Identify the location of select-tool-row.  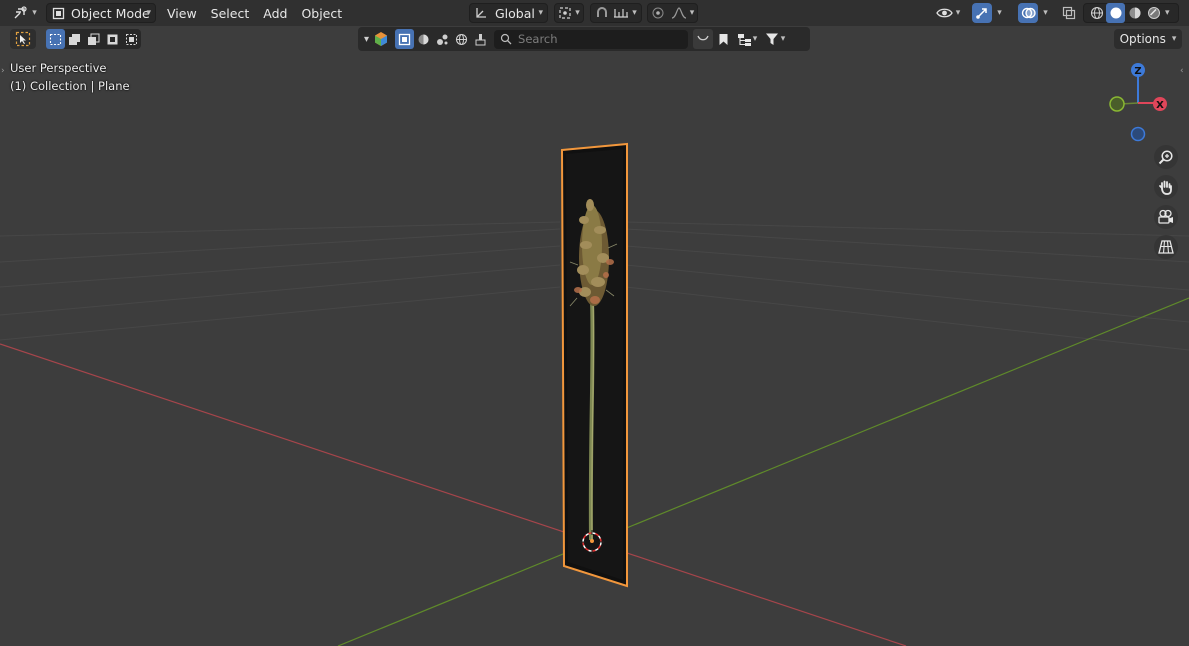
(75, 39).